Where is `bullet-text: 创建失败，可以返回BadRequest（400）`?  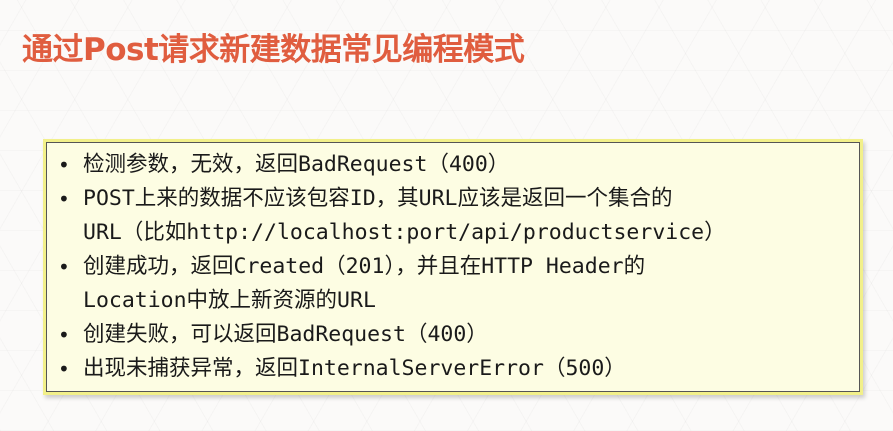 bullet-text: 创建失败，可以返回BadRequest（400） is located at coordinates (285, 334).